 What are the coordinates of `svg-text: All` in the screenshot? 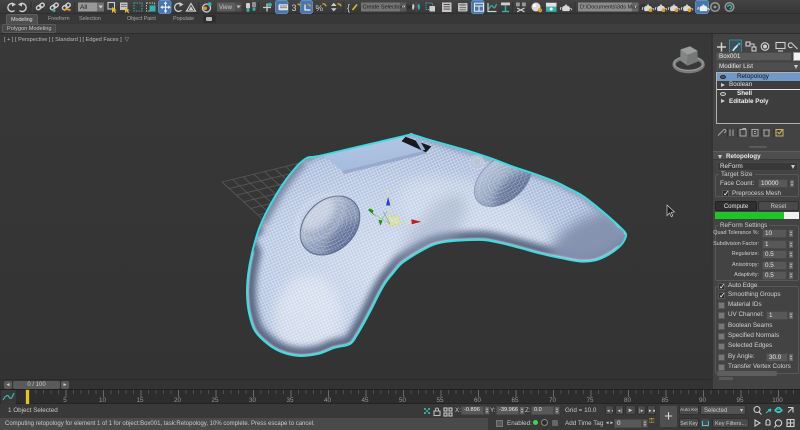 It's located at (84, 7).